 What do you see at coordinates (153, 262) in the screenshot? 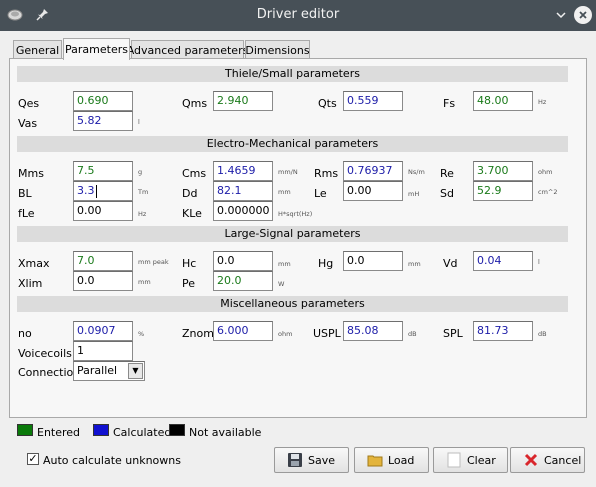
I see `xmax-unit: mm peak` at bounding box center [153, 262].